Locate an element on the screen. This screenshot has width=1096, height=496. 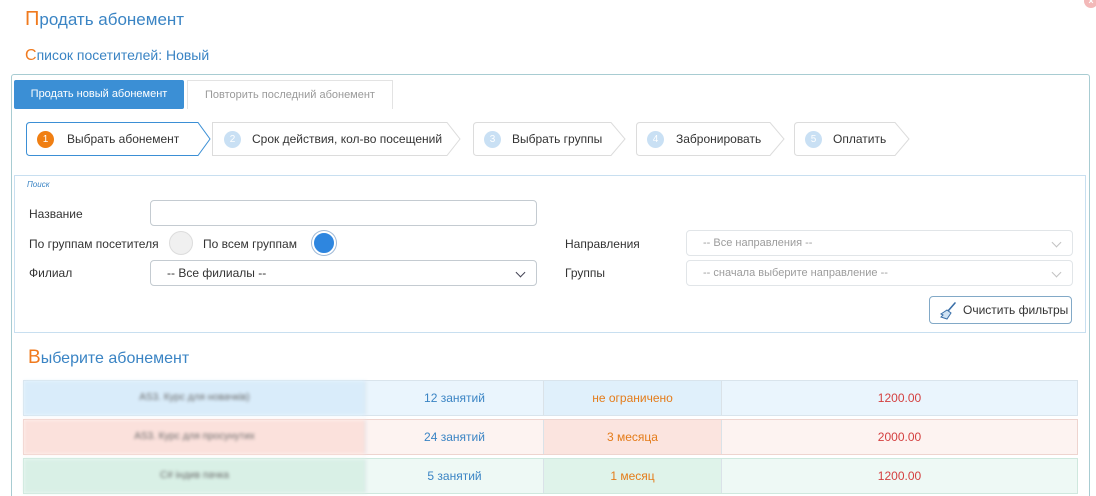
subscription-row: C# індив пачка 5 занятий 1 месяц 1200.00 is located at coordinates (550, 476).